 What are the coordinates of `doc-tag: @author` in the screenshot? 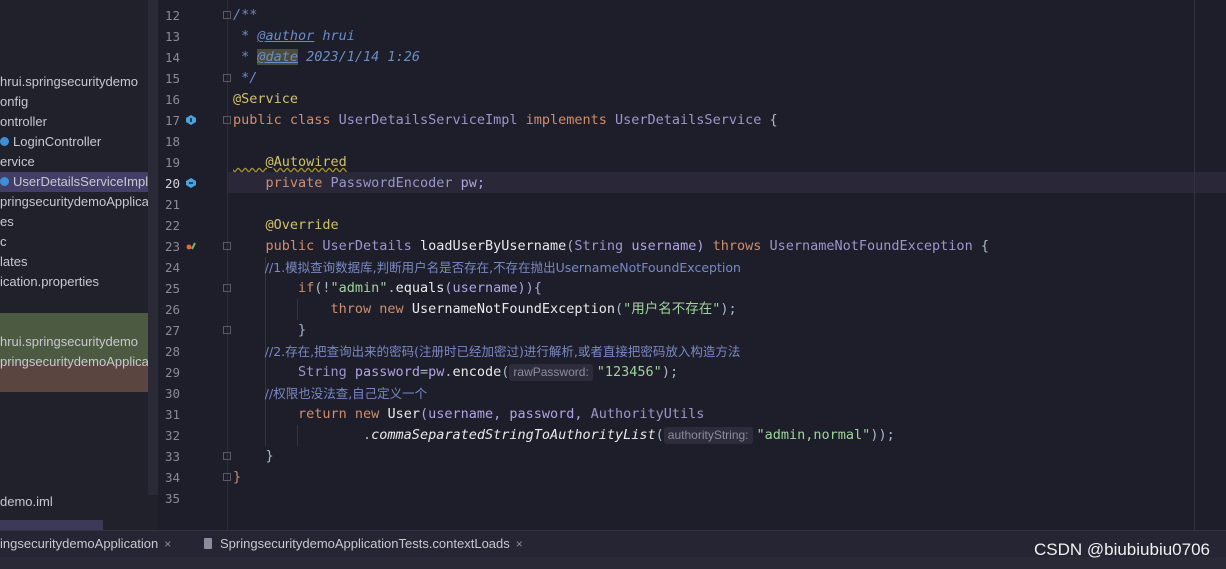 It's located at (286, 36).